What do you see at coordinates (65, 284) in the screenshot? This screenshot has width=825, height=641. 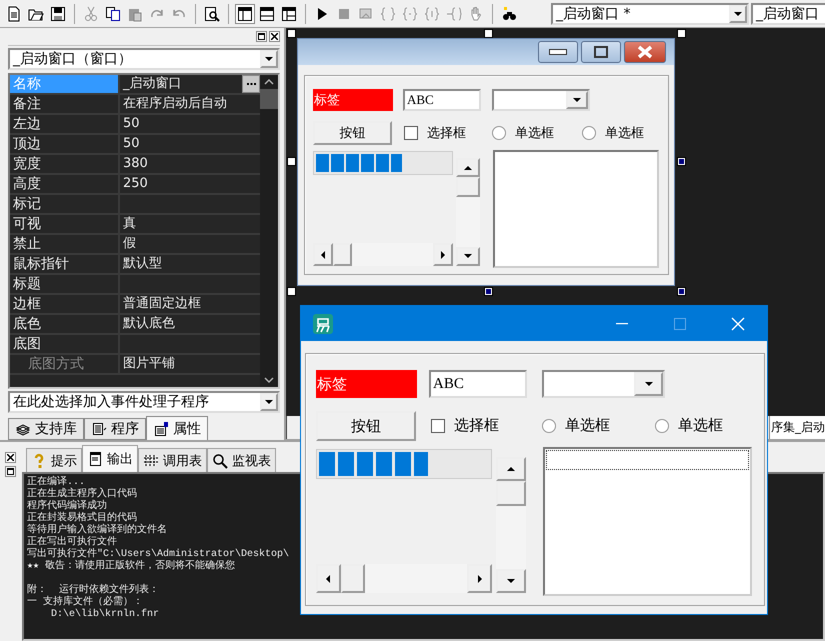 I see `property-name: 标题` at bounding box center [65, 284].